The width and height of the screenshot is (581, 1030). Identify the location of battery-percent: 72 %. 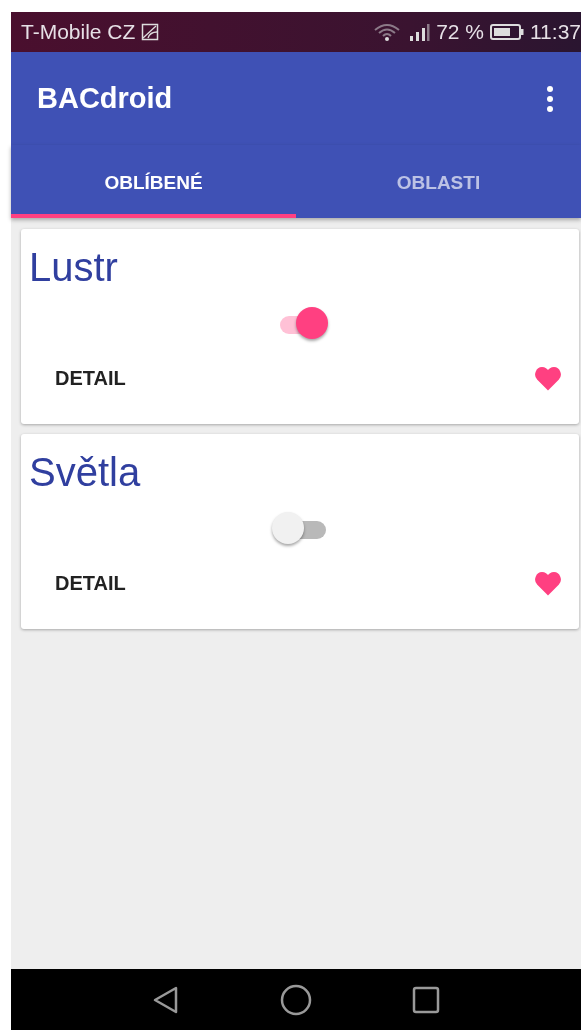
(460, 32).